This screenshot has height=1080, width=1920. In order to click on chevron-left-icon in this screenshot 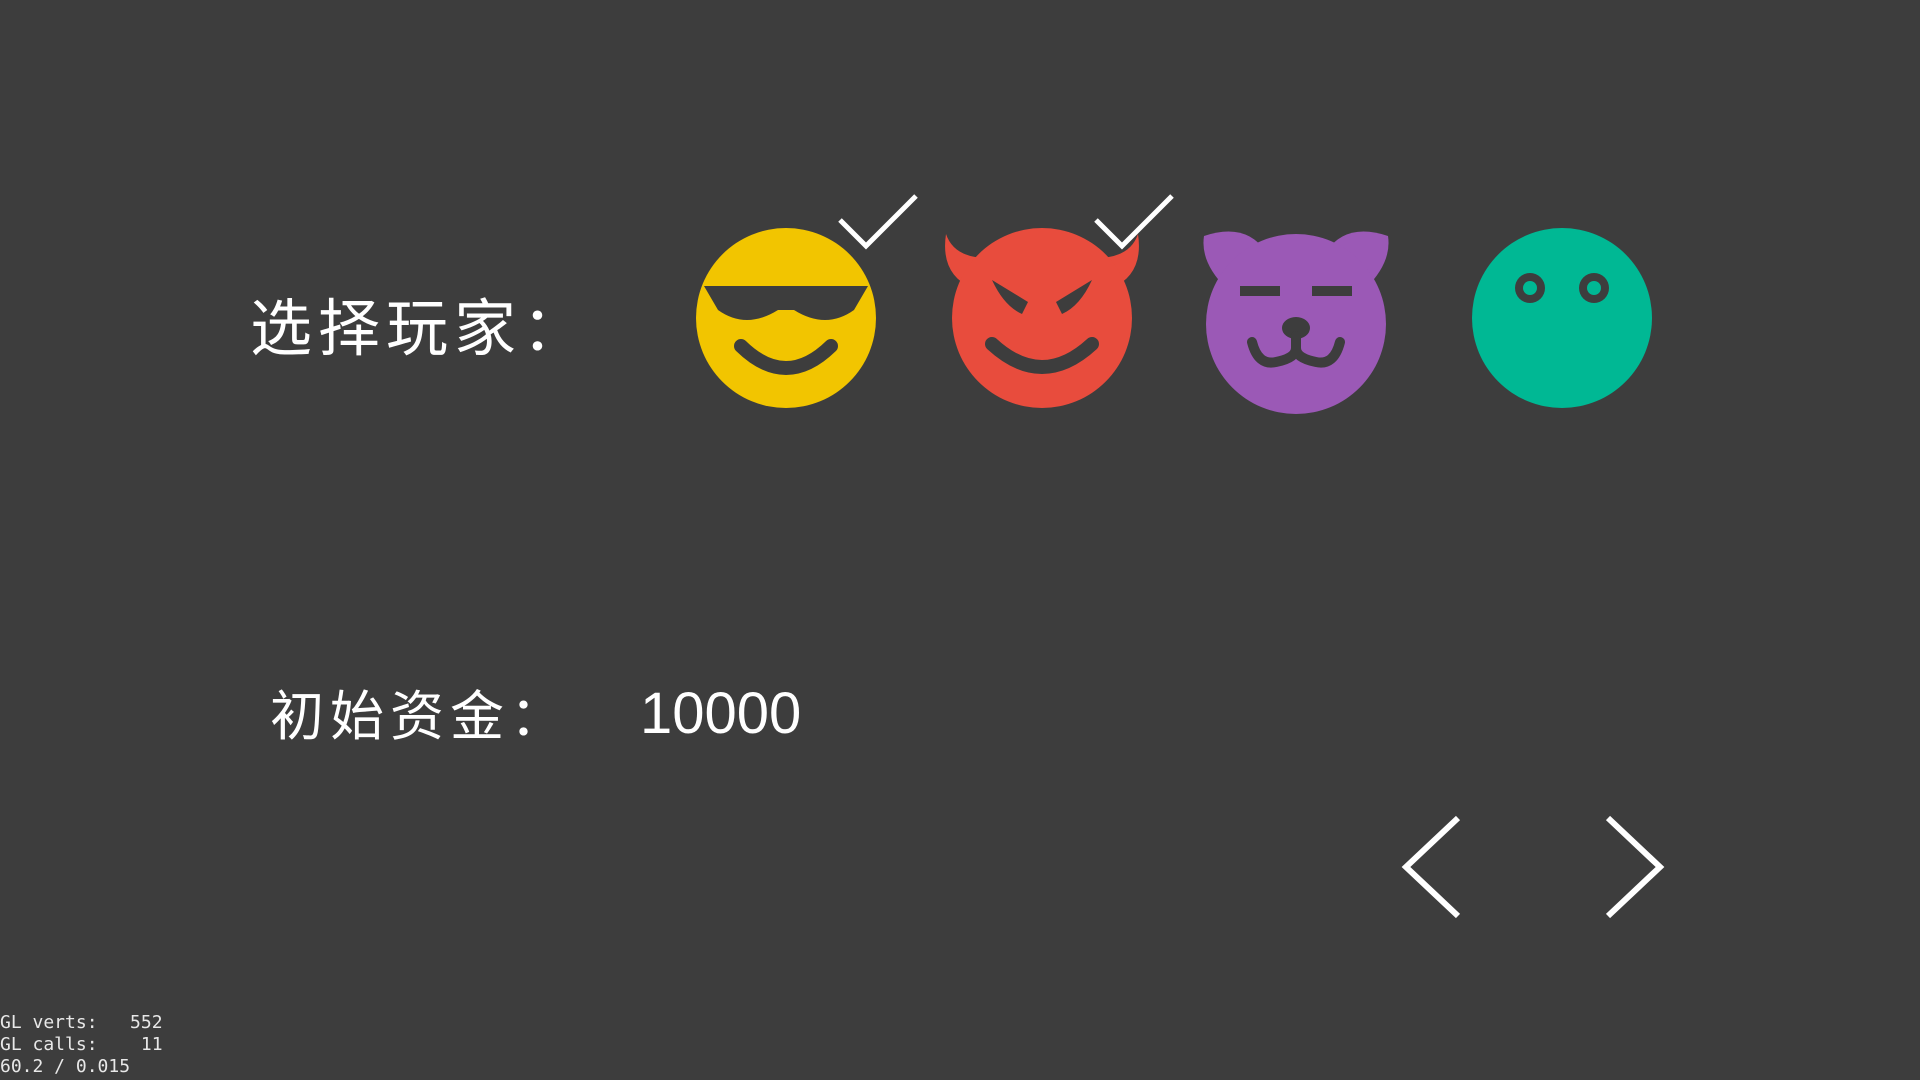, I will do `click(1433, 867)`.